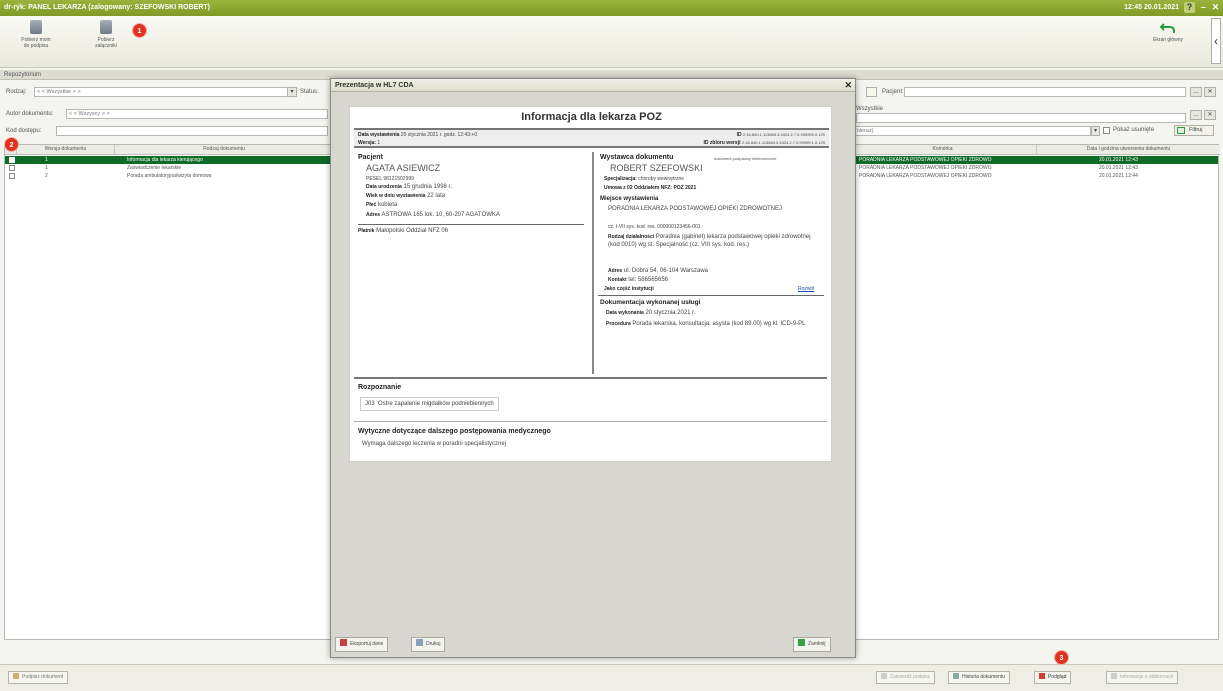  Describe the element at coordinates (848, 85) in the screenshot. I see `close-icon: ✕` at that location.